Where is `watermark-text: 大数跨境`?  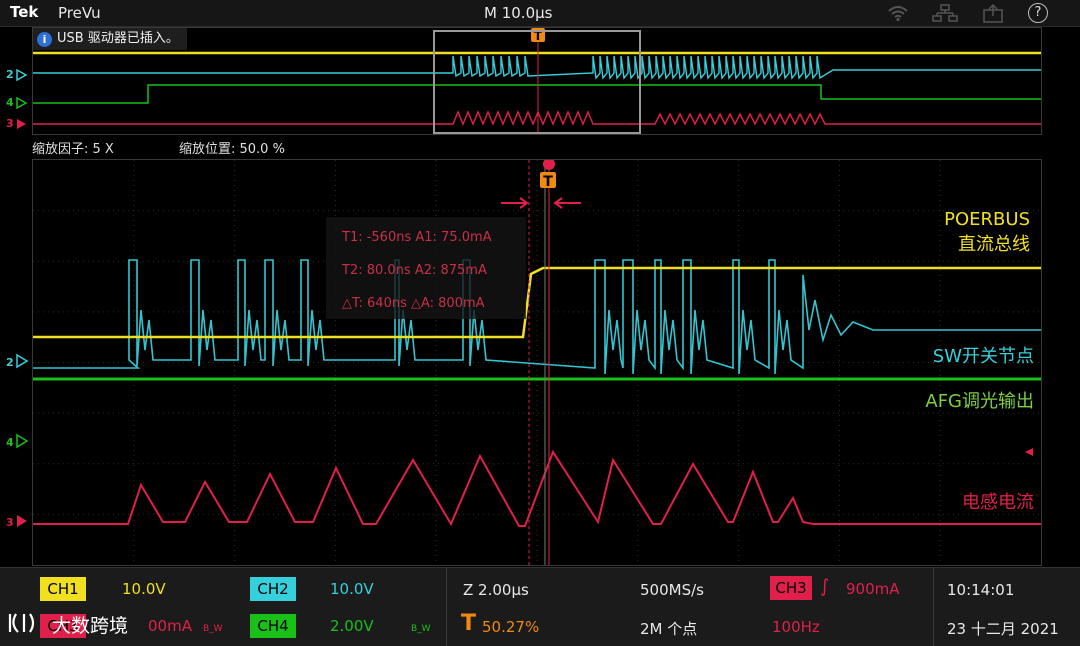
watermark-text: 大数跨境 is located at coordinates (90, 626).